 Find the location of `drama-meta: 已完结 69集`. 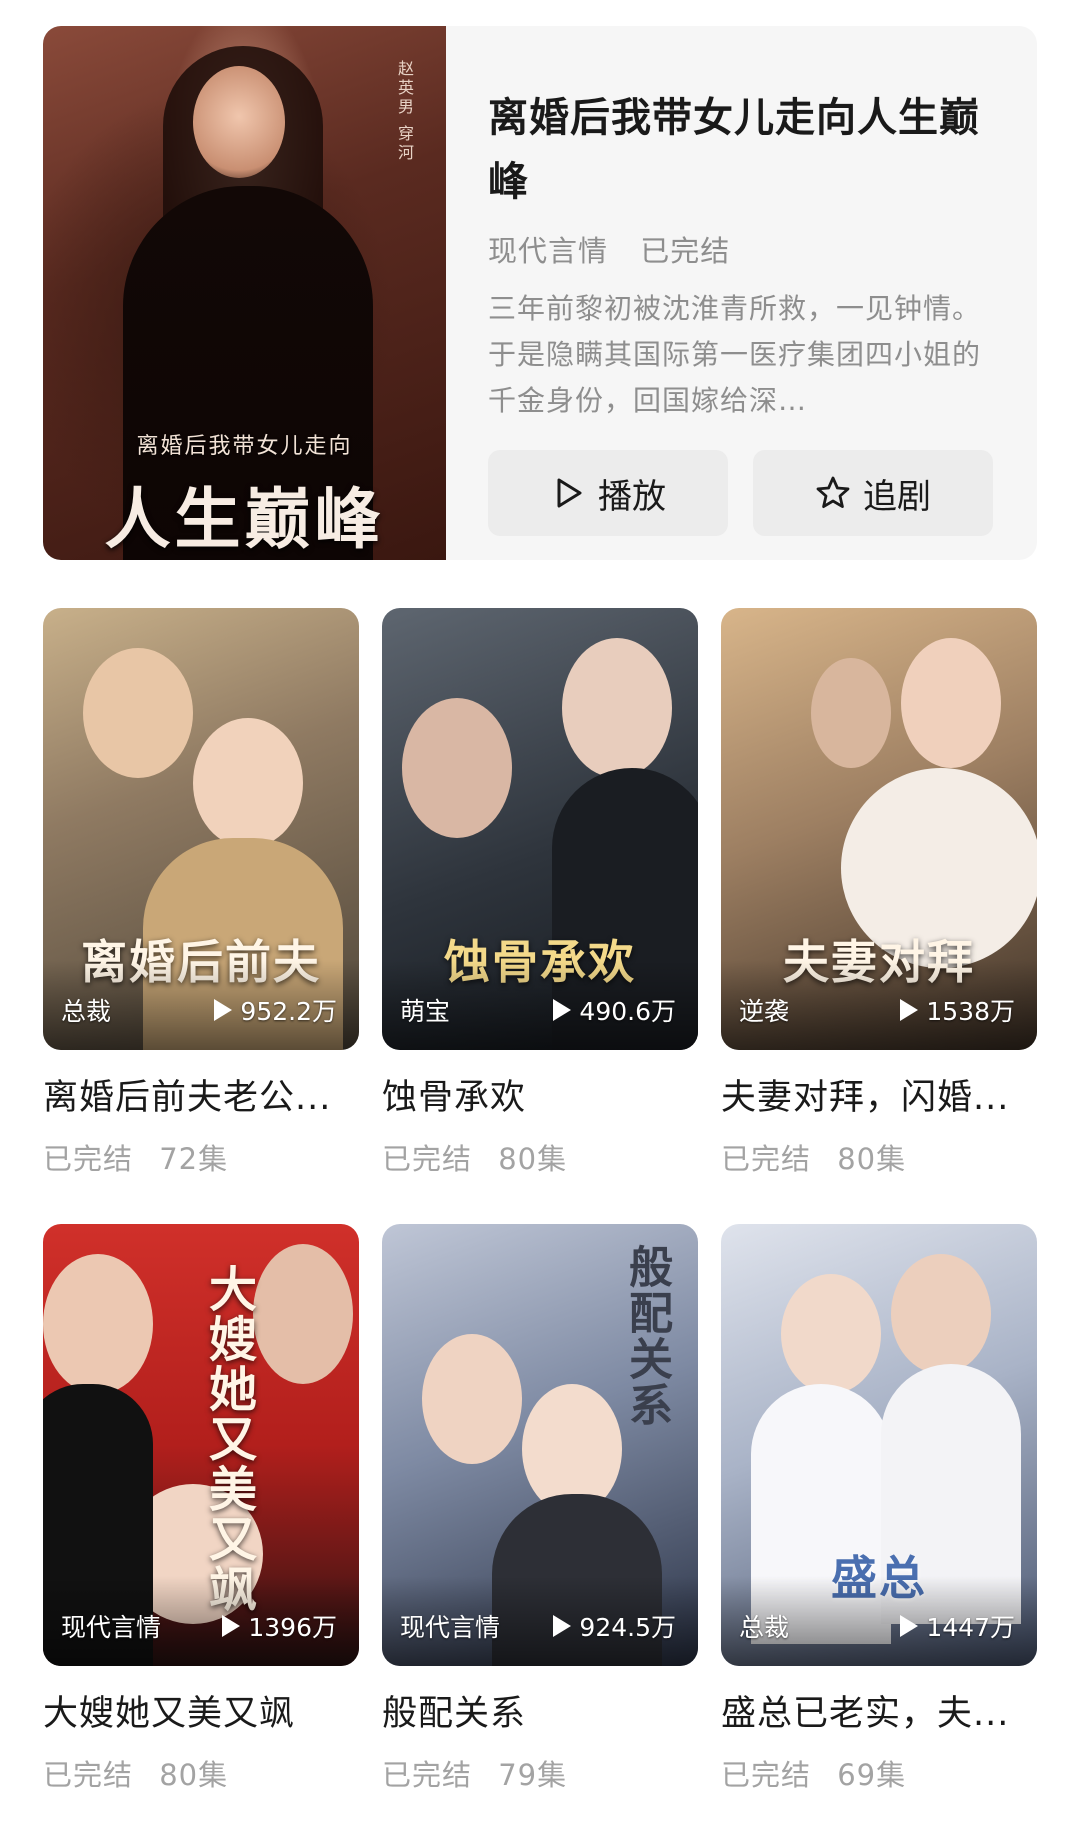

drama-meta: 已完结 69集 is located at coordinates (879, 1773).